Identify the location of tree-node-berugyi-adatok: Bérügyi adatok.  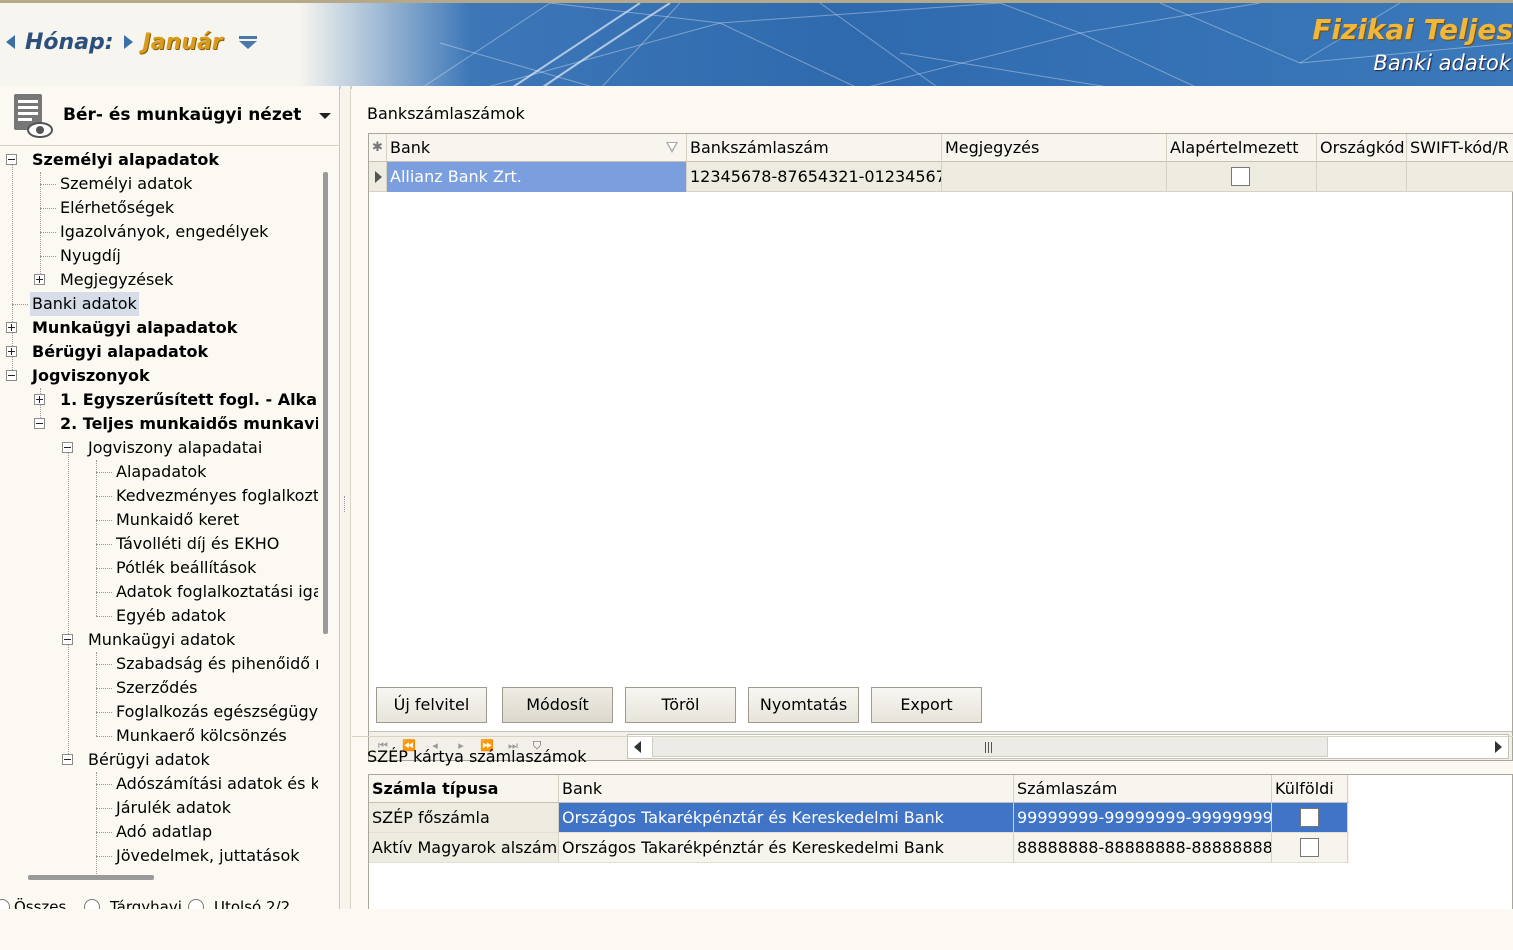
(159, 760).